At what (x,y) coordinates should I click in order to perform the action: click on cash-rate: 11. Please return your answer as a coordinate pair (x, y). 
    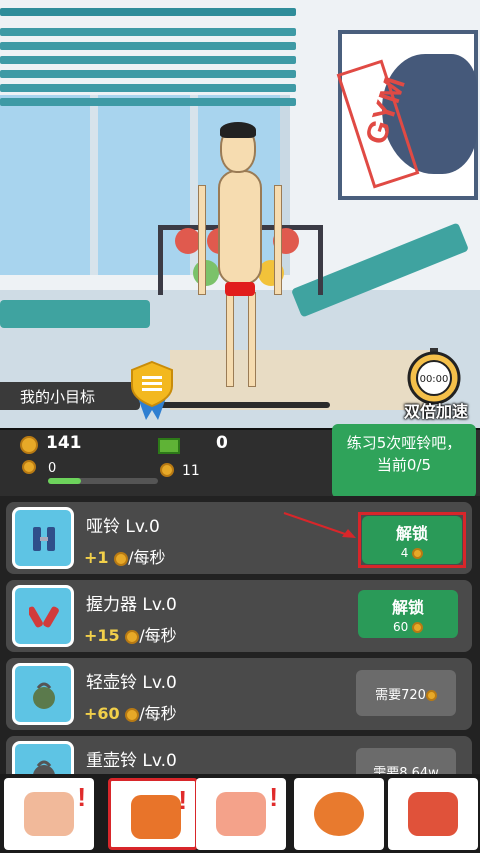
    Looking at the image, I should click on (191, 471).